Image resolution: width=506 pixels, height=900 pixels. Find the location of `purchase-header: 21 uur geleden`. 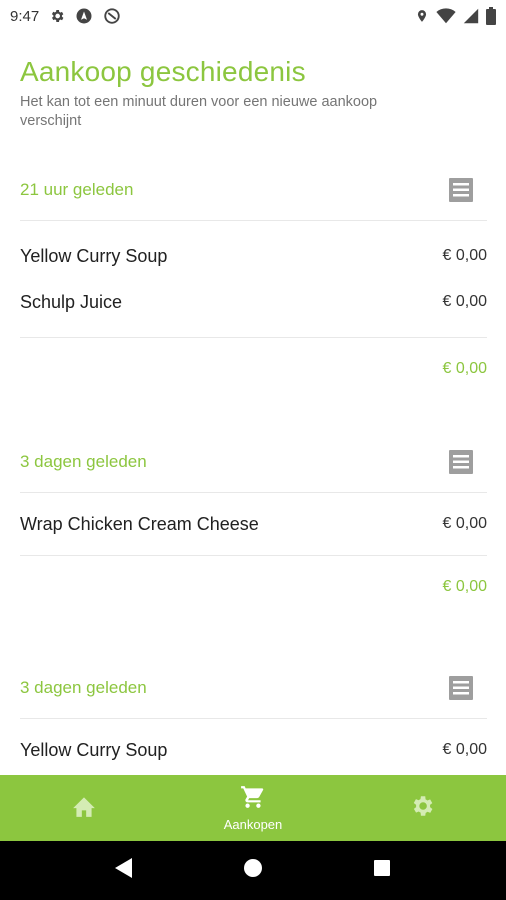

purchase-header: 21 uur geleden is located at coordinates (253, 190).